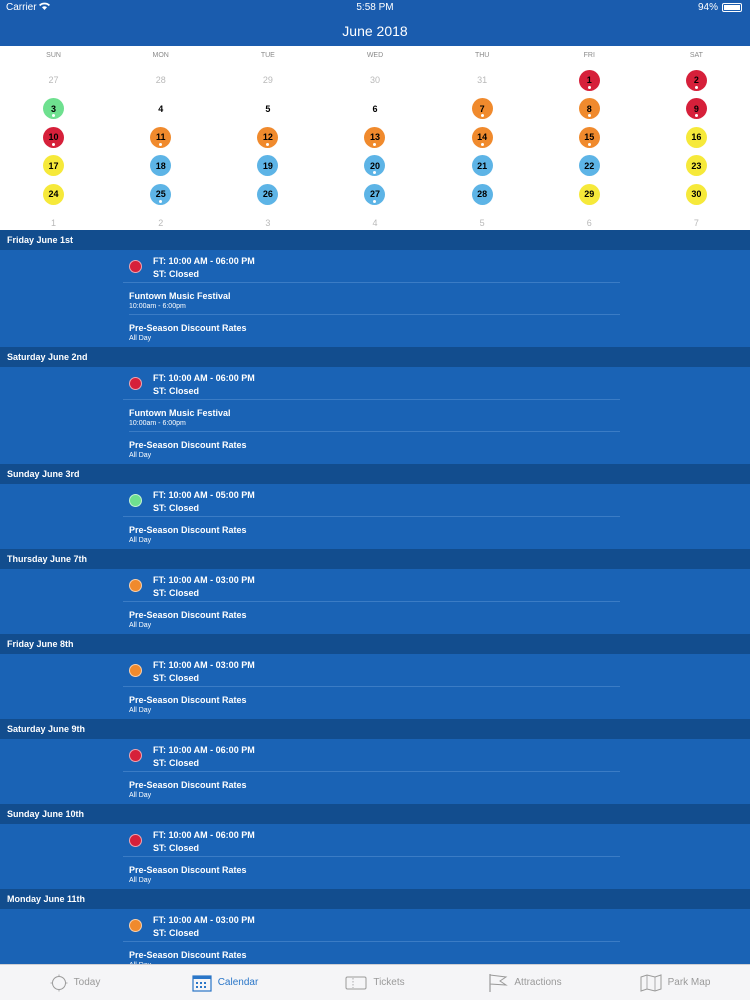  What do you see at coordinates (225, 982) in the screenshot?
I see `tab-calendar: Calendar` at bounding box center [225, 982].